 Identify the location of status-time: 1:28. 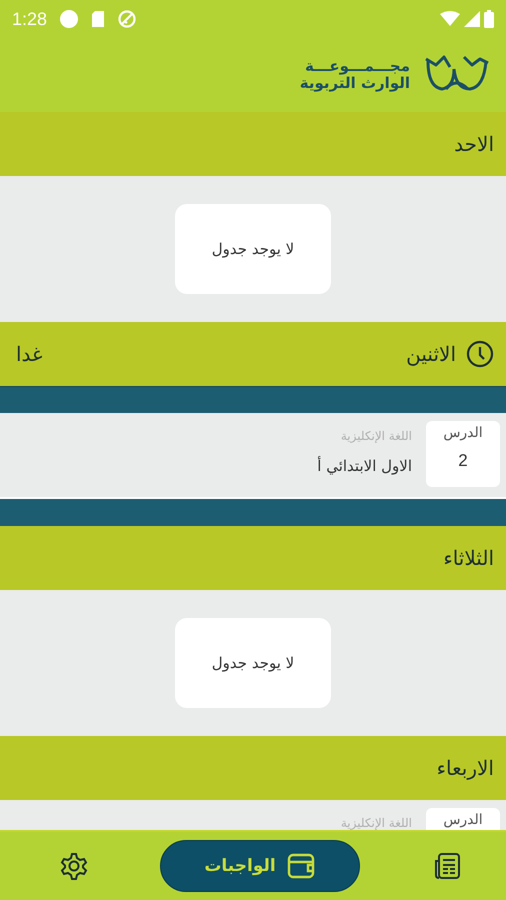
(30, 19).